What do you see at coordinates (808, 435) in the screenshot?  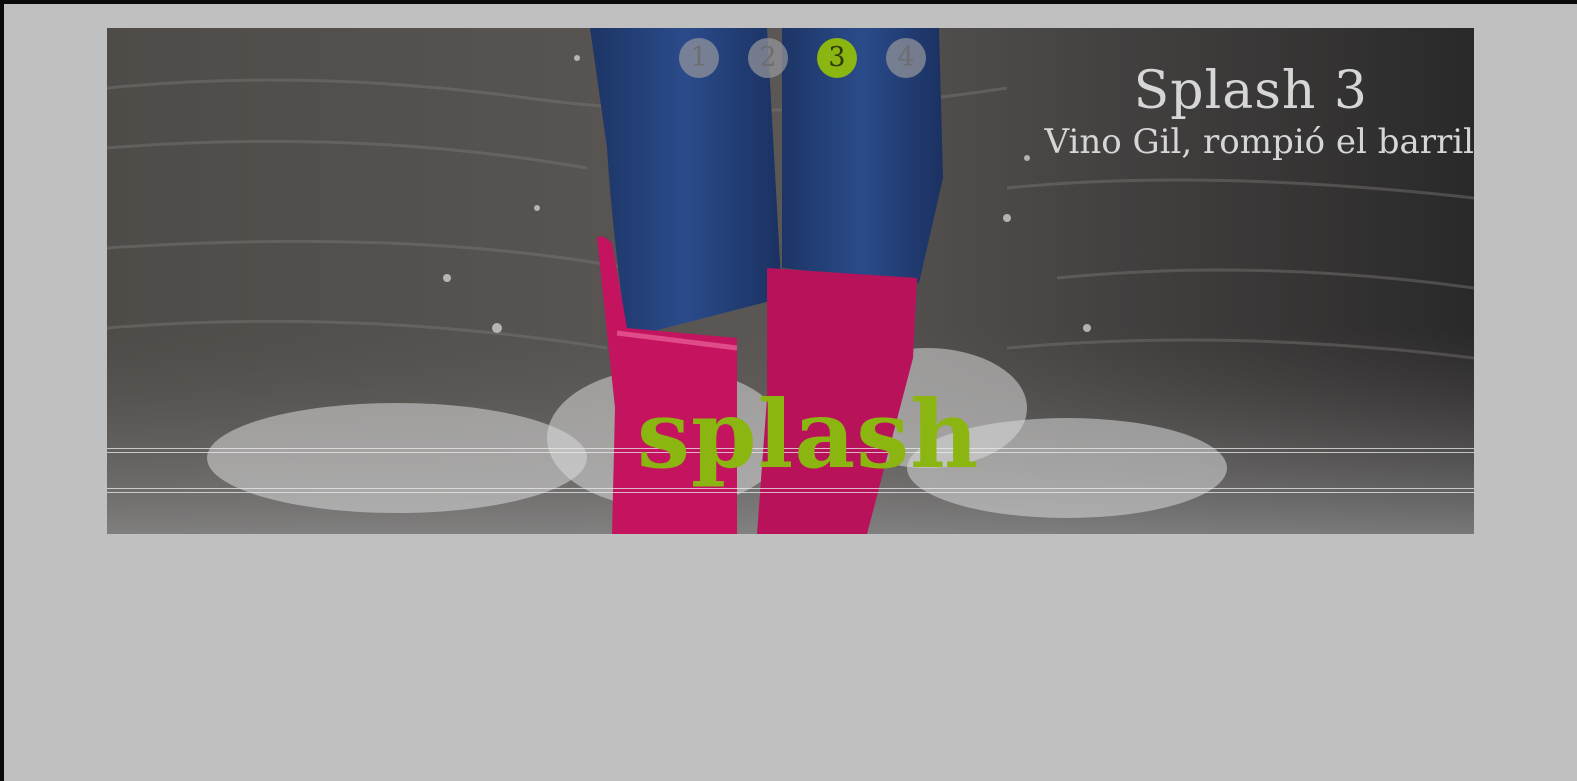 I see `brand-logo-text: splash` at bounding box center [808, 435].